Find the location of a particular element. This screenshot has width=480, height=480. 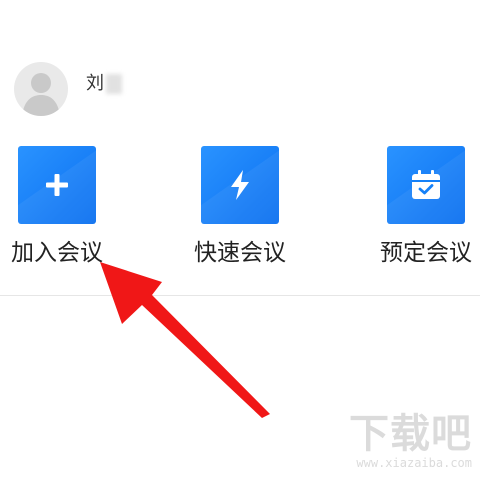

user-name-redaction is located at coordinates (114, 84).